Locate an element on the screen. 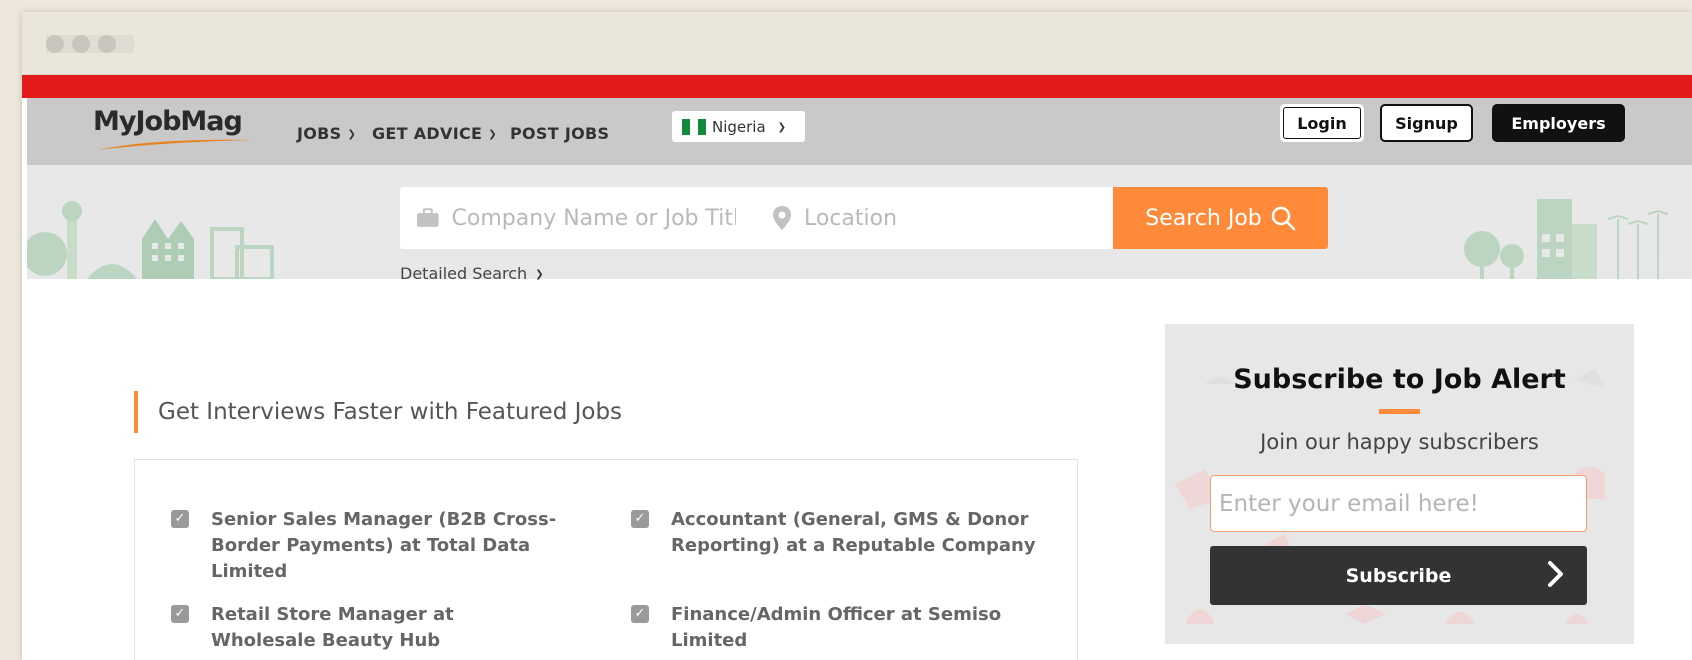 Image resolution: width=1692 pixels, height=660 pixels. detailed-search-toggle: Detailed Search ❯ is located at coordinates (472, 273).